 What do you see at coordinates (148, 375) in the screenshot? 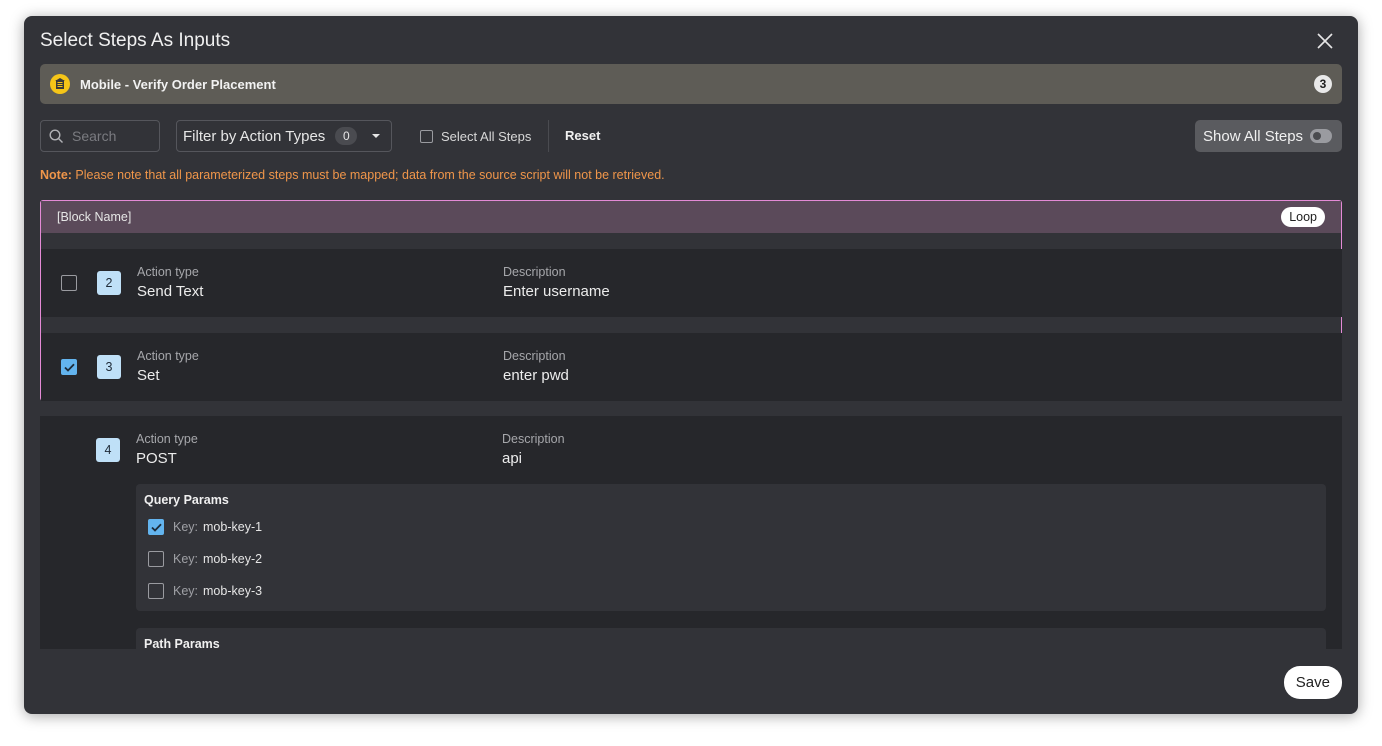
I see `action-type-value: Set` at bounding box center [148, 375].